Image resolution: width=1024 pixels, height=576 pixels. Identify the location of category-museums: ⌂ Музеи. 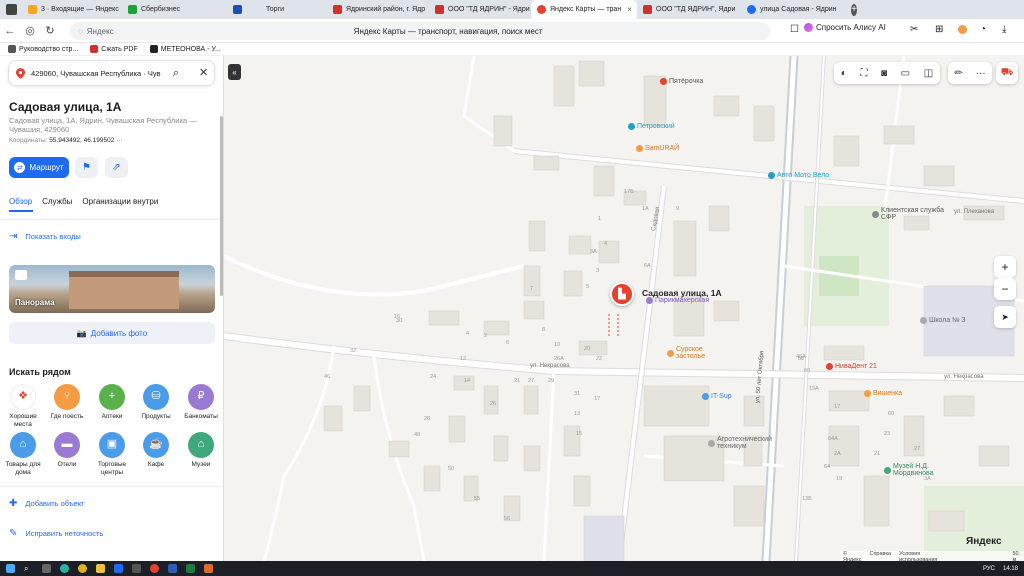
(201, 450).